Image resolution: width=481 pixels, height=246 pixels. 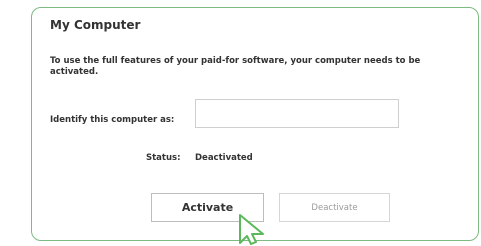 I want to click on panel-title: My Computer, so click(x=95, y=25).